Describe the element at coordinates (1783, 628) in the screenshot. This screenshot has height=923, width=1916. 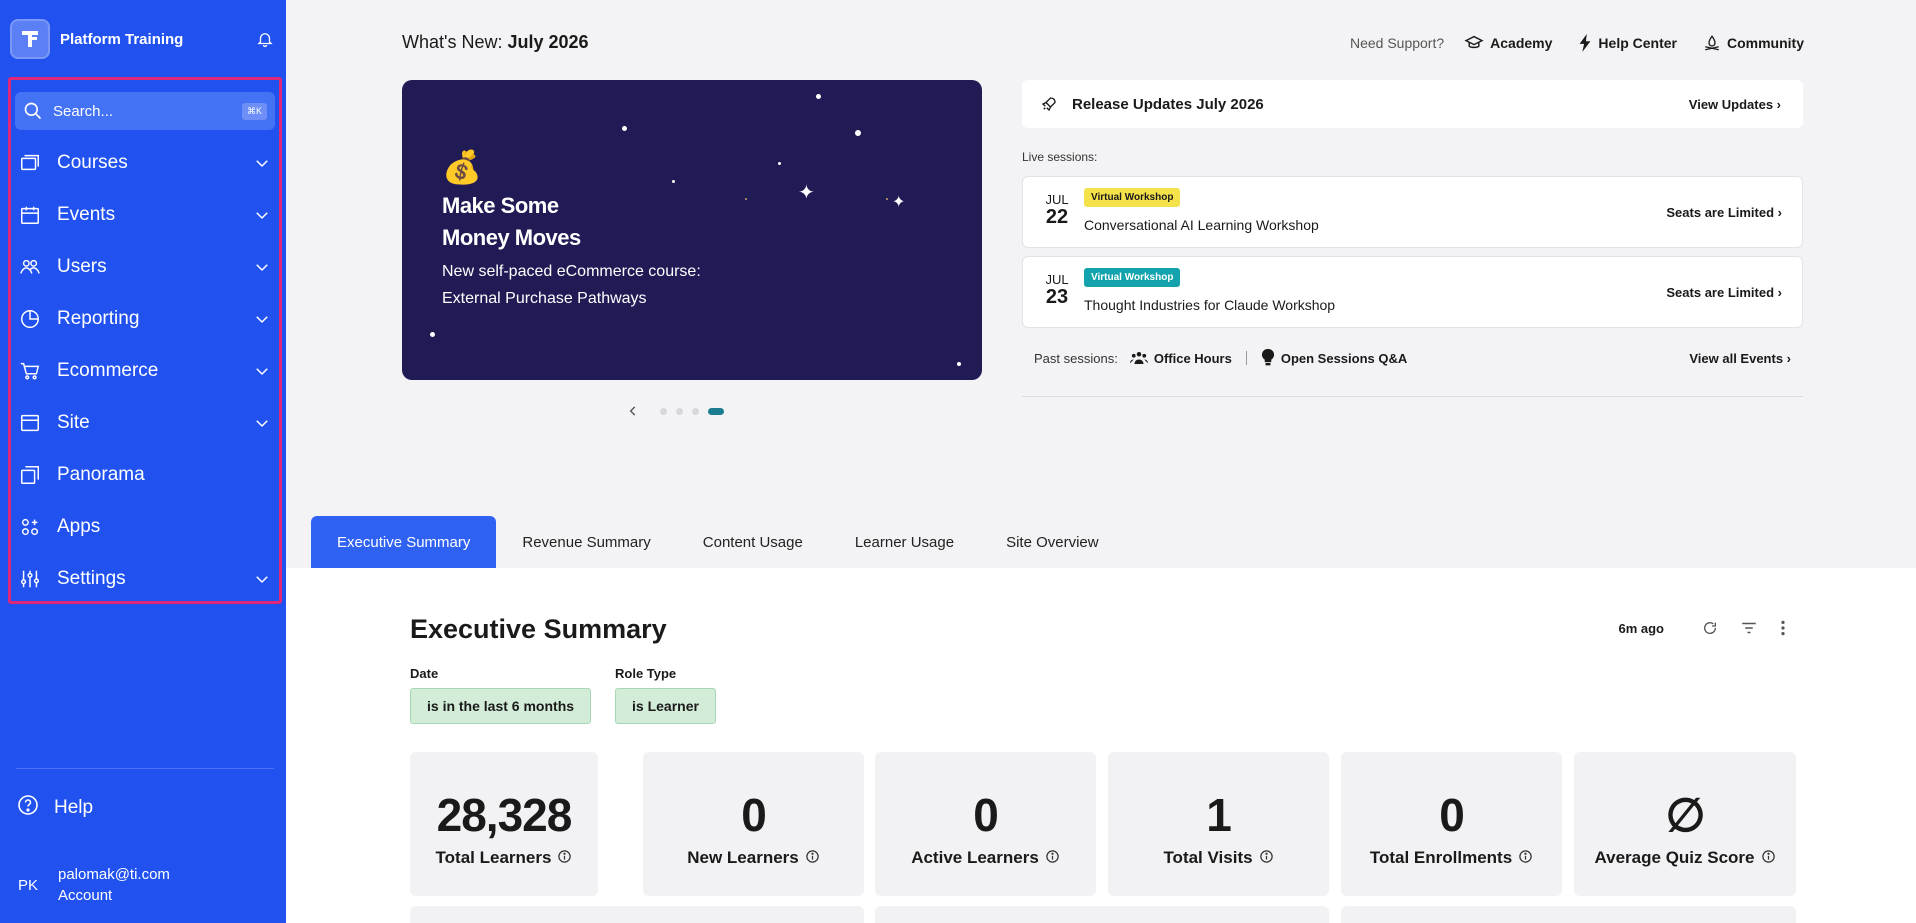
I see `more-vertical-icon` at that location.